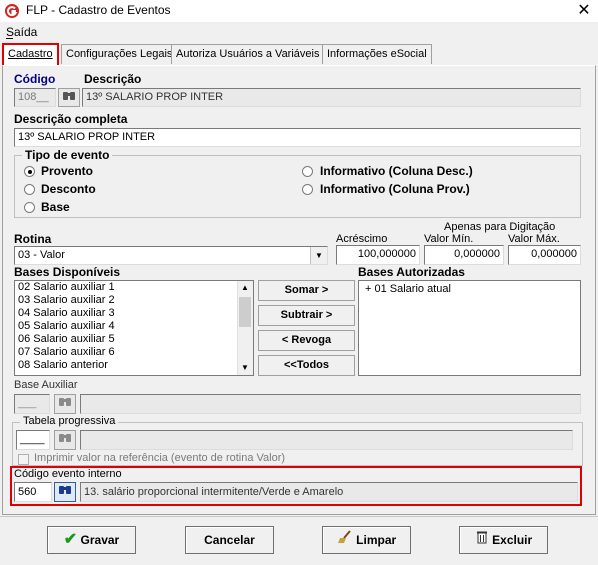 The image size is (598, 565). Describe the element at coordinates (299, 11) in the screenshot. I see `title-bar: FLP - Cadastro de Eventos ✕` at that location.